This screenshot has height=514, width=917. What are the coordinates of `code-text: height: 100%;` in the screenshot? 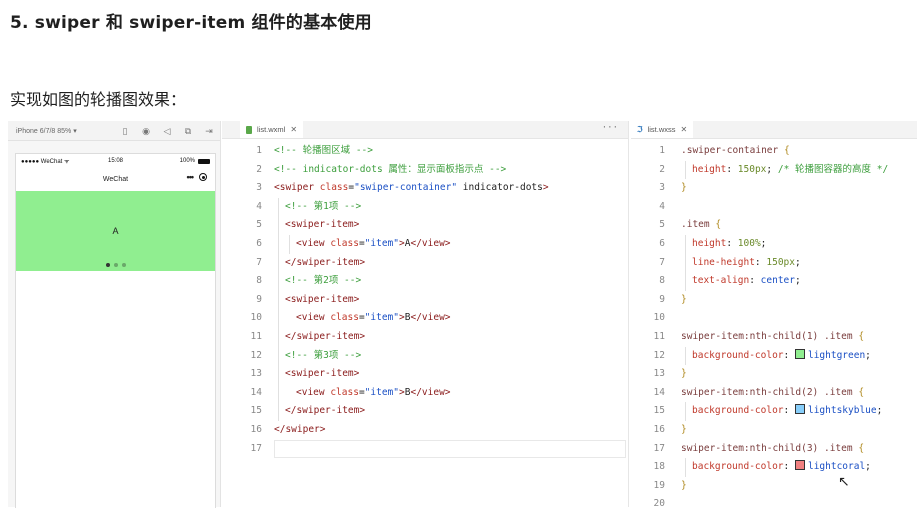 It's located at (729, 243).